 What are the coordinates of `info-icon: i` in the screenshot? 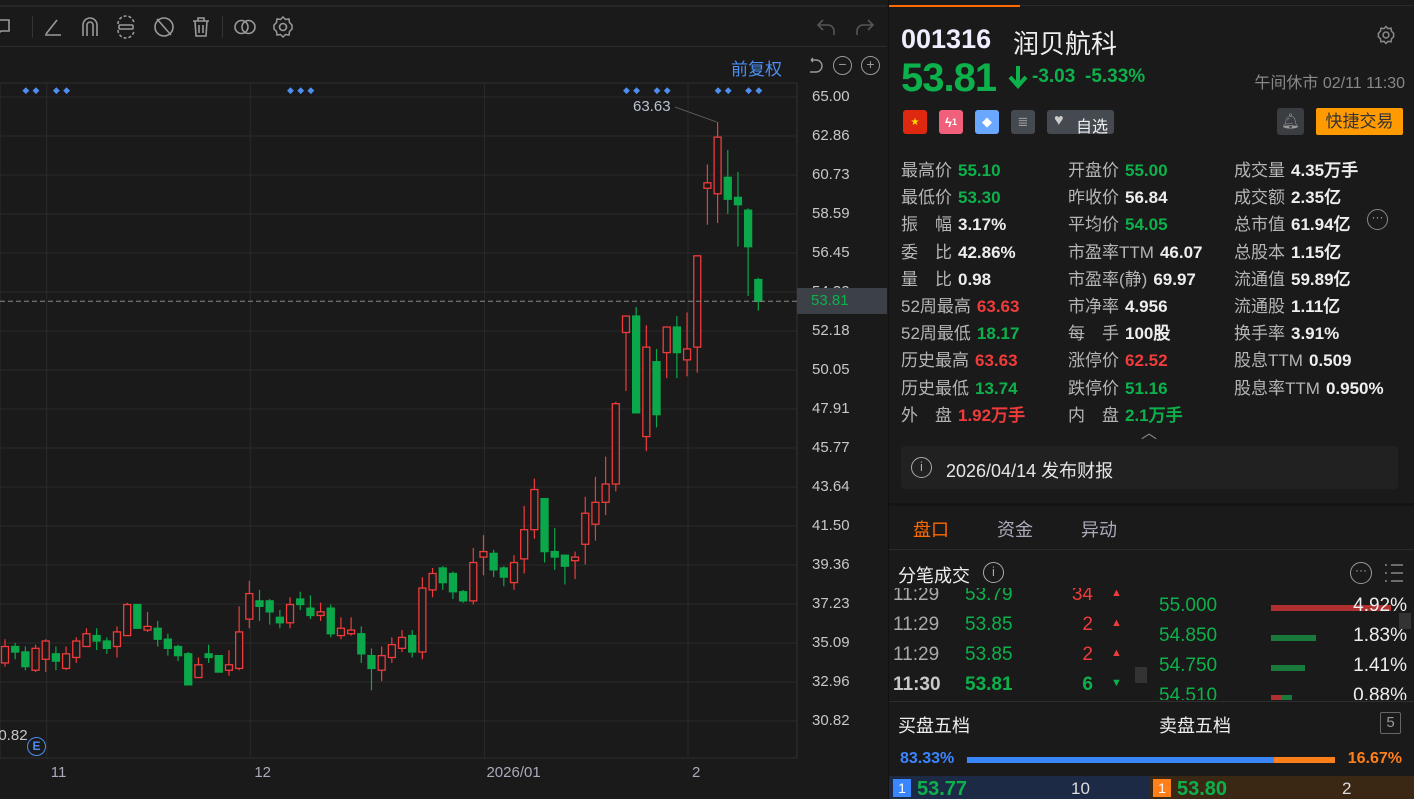 It's located at (993, 572).